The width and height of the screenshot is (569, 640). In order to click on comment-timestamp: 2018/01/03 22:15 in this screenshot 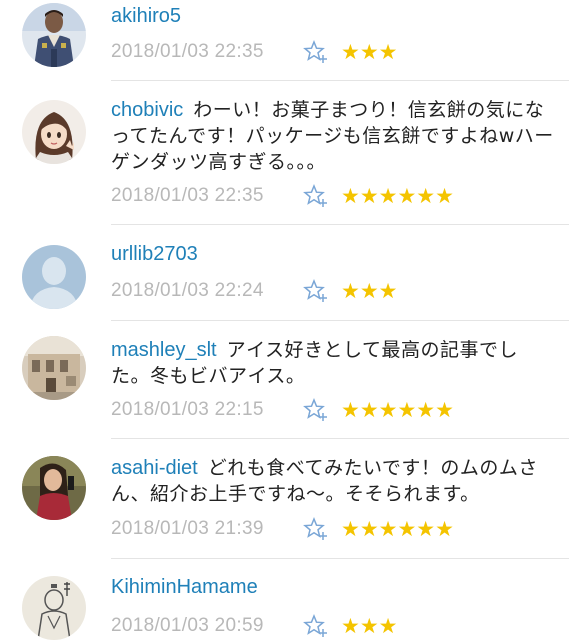, I will do `click(187, 409)`.